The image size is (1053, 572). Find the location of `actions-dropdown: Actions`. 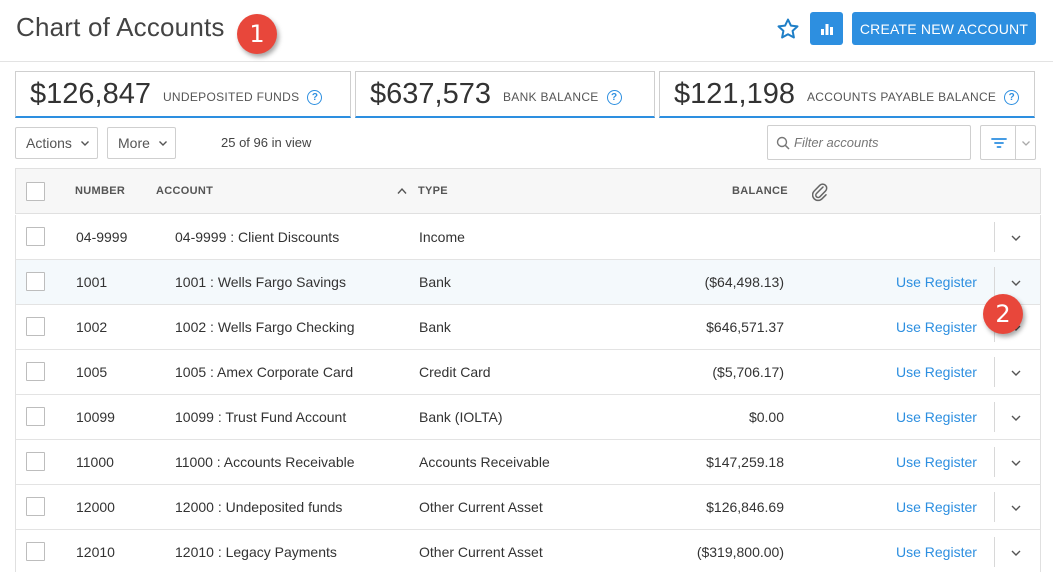

actions-dropdown: Actions is located at coordinates (56, 143).